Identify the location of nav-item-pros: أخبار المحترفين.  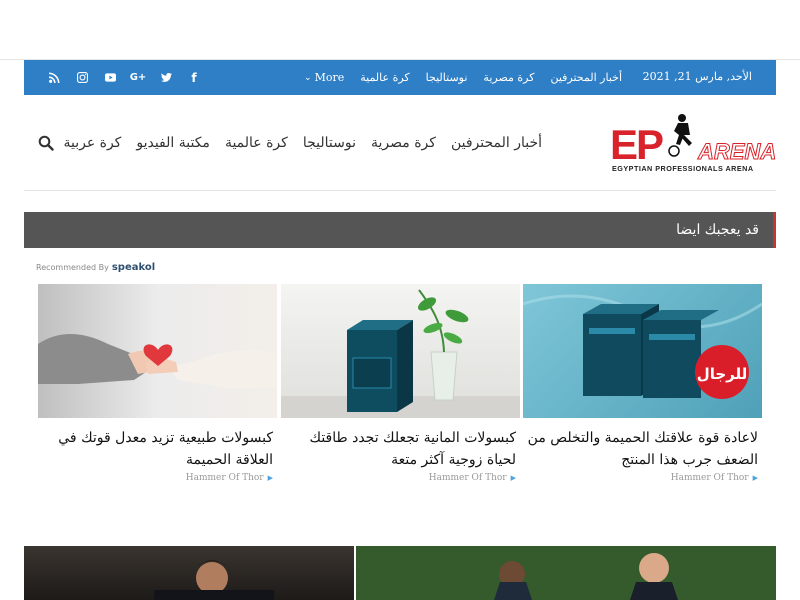
(496, 143).